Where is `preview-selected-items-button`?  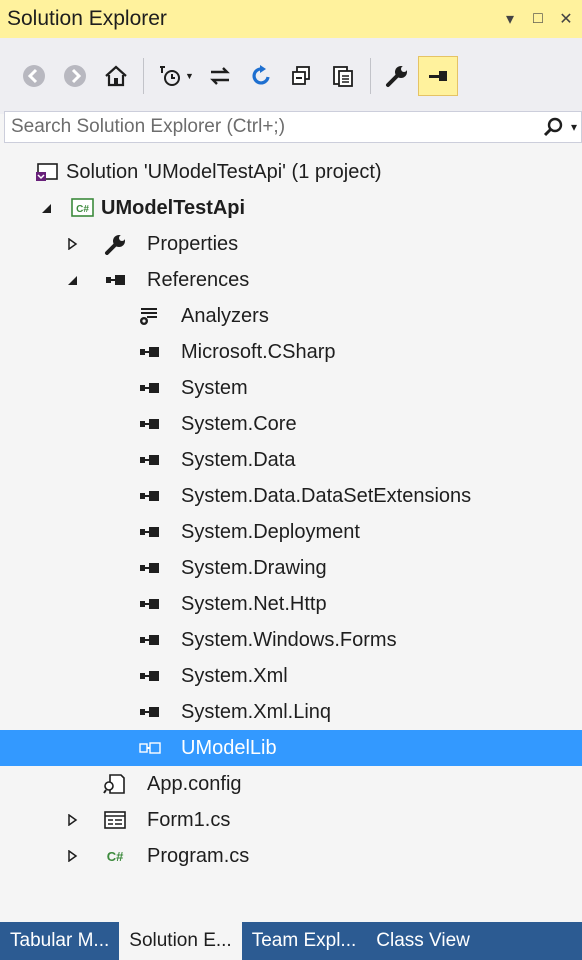
preview-selected-items-button is located at coordinates (437, 76).